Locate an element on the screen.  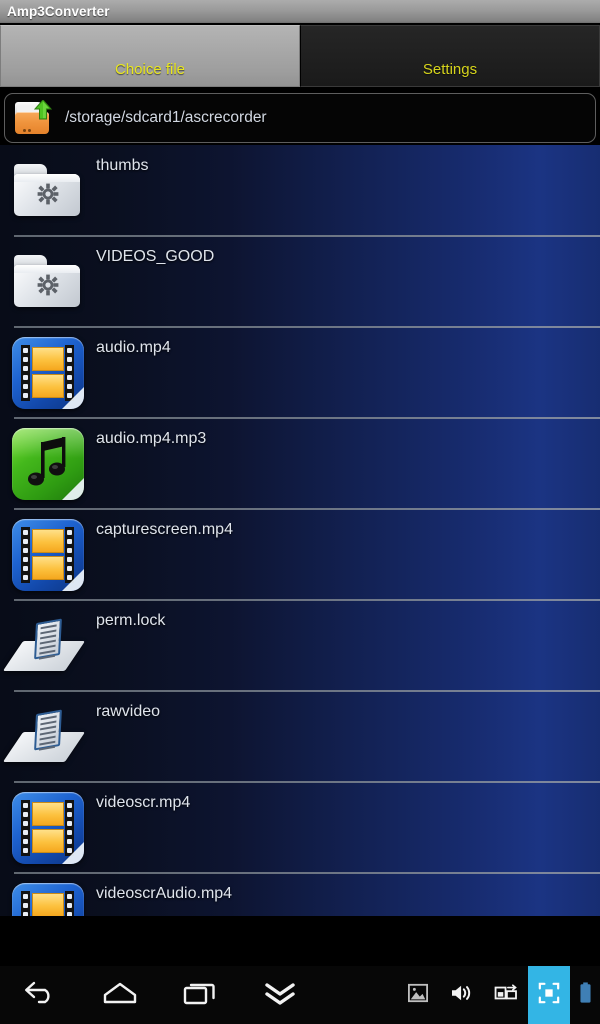
home-button is located at coordinates (120, 995).